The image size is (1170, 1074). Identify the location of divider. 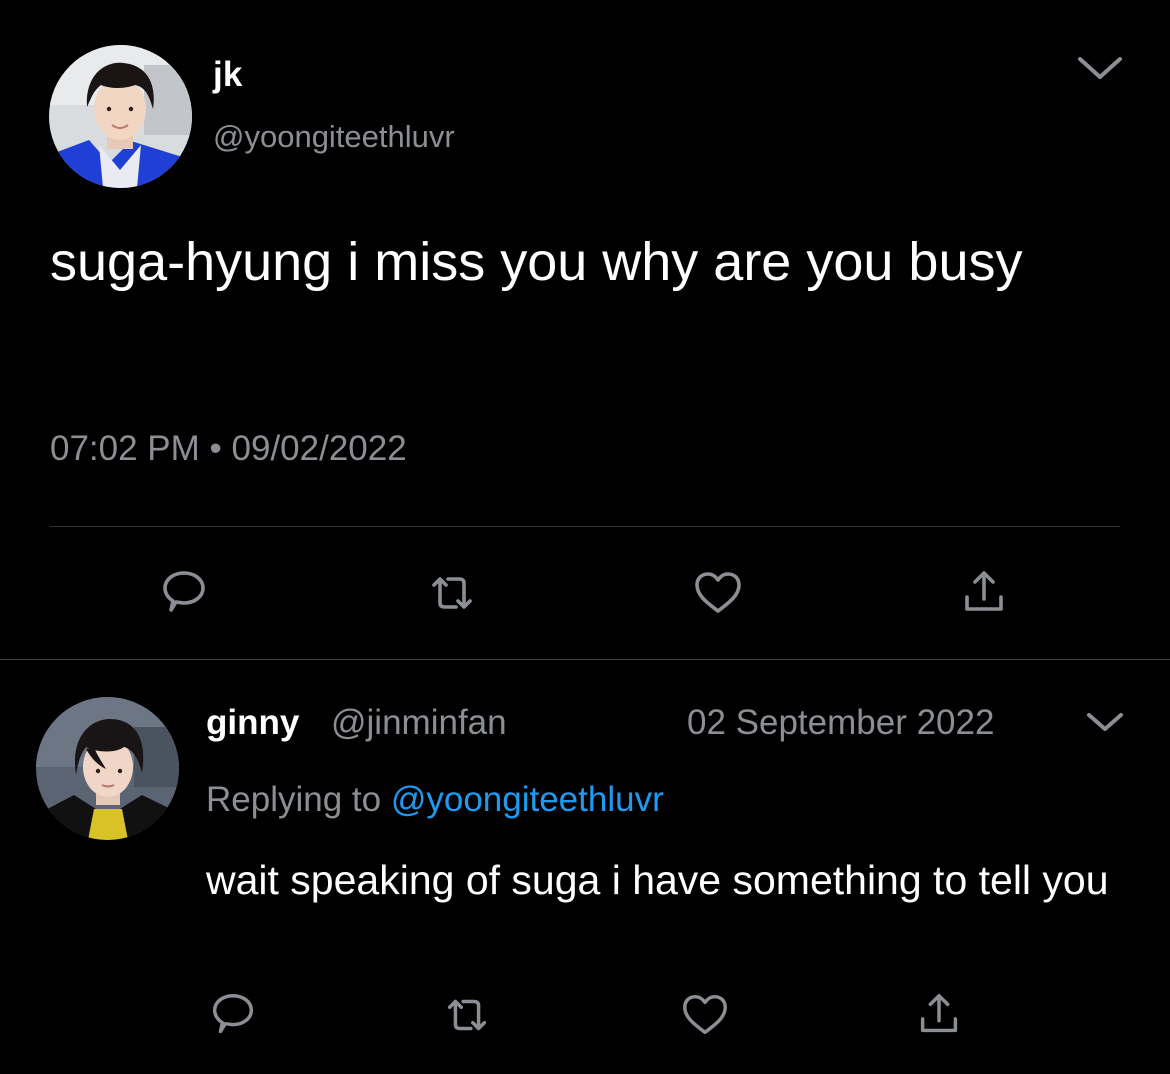
(585, 526).